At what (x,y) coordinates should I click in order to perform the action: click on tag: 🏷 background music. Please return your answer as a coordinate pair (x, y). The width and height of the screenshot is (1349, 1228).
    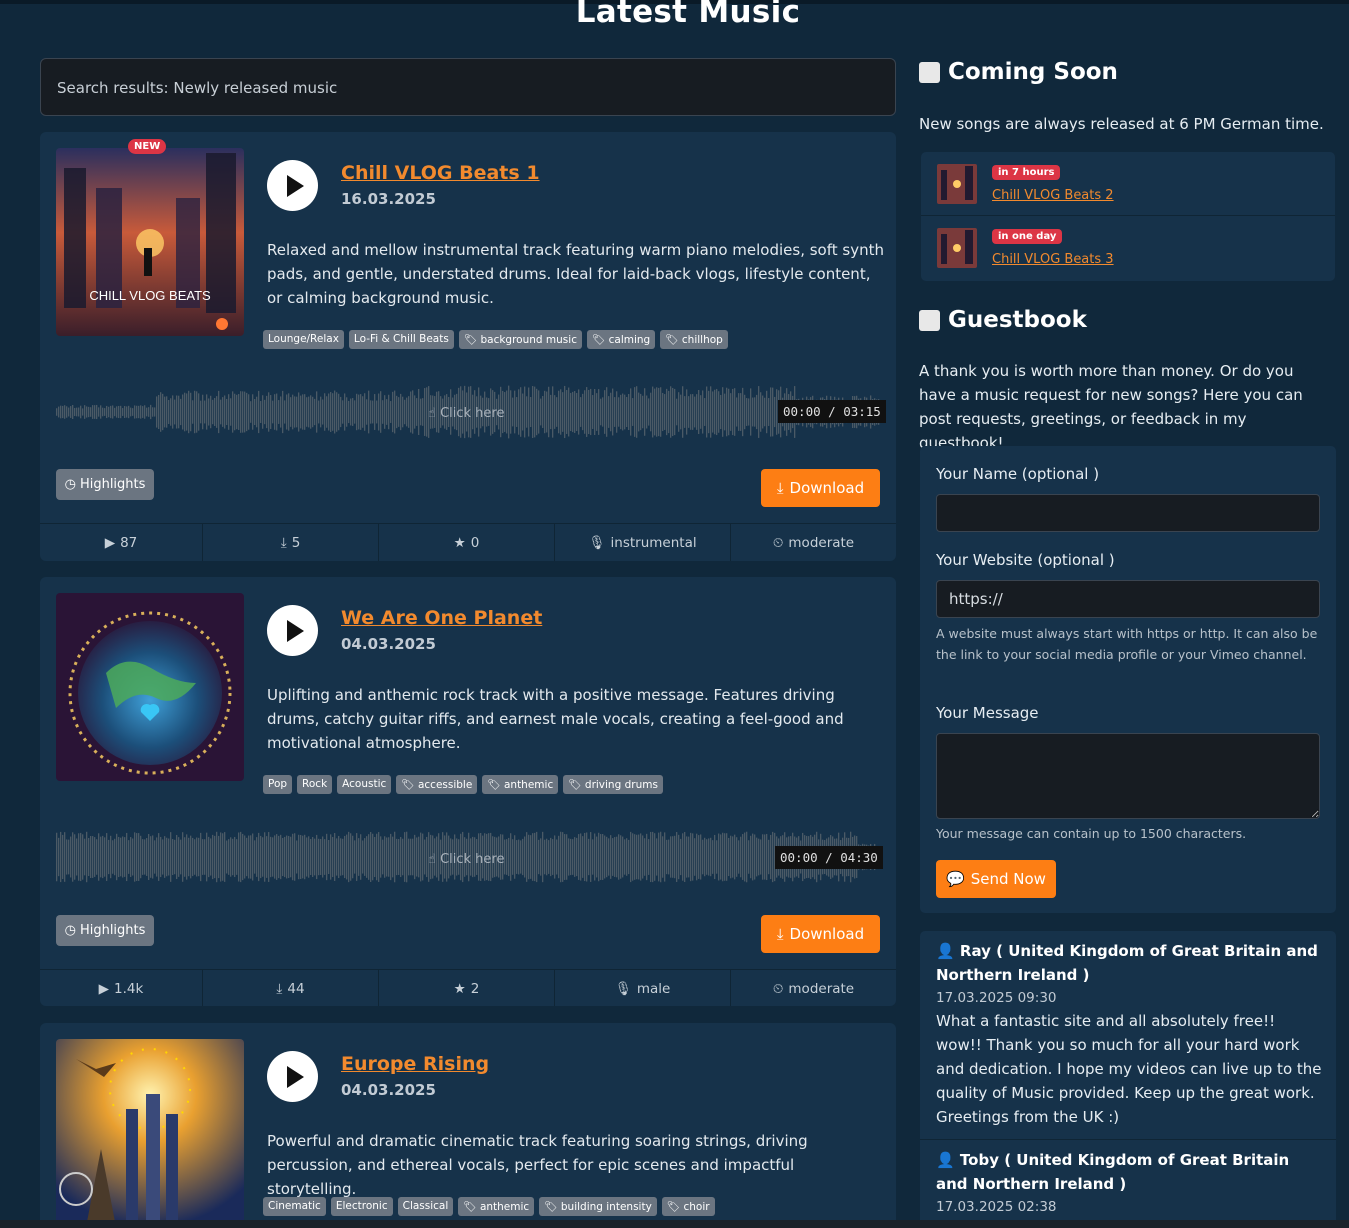
    Looking at the image, I should click on (520, 339).